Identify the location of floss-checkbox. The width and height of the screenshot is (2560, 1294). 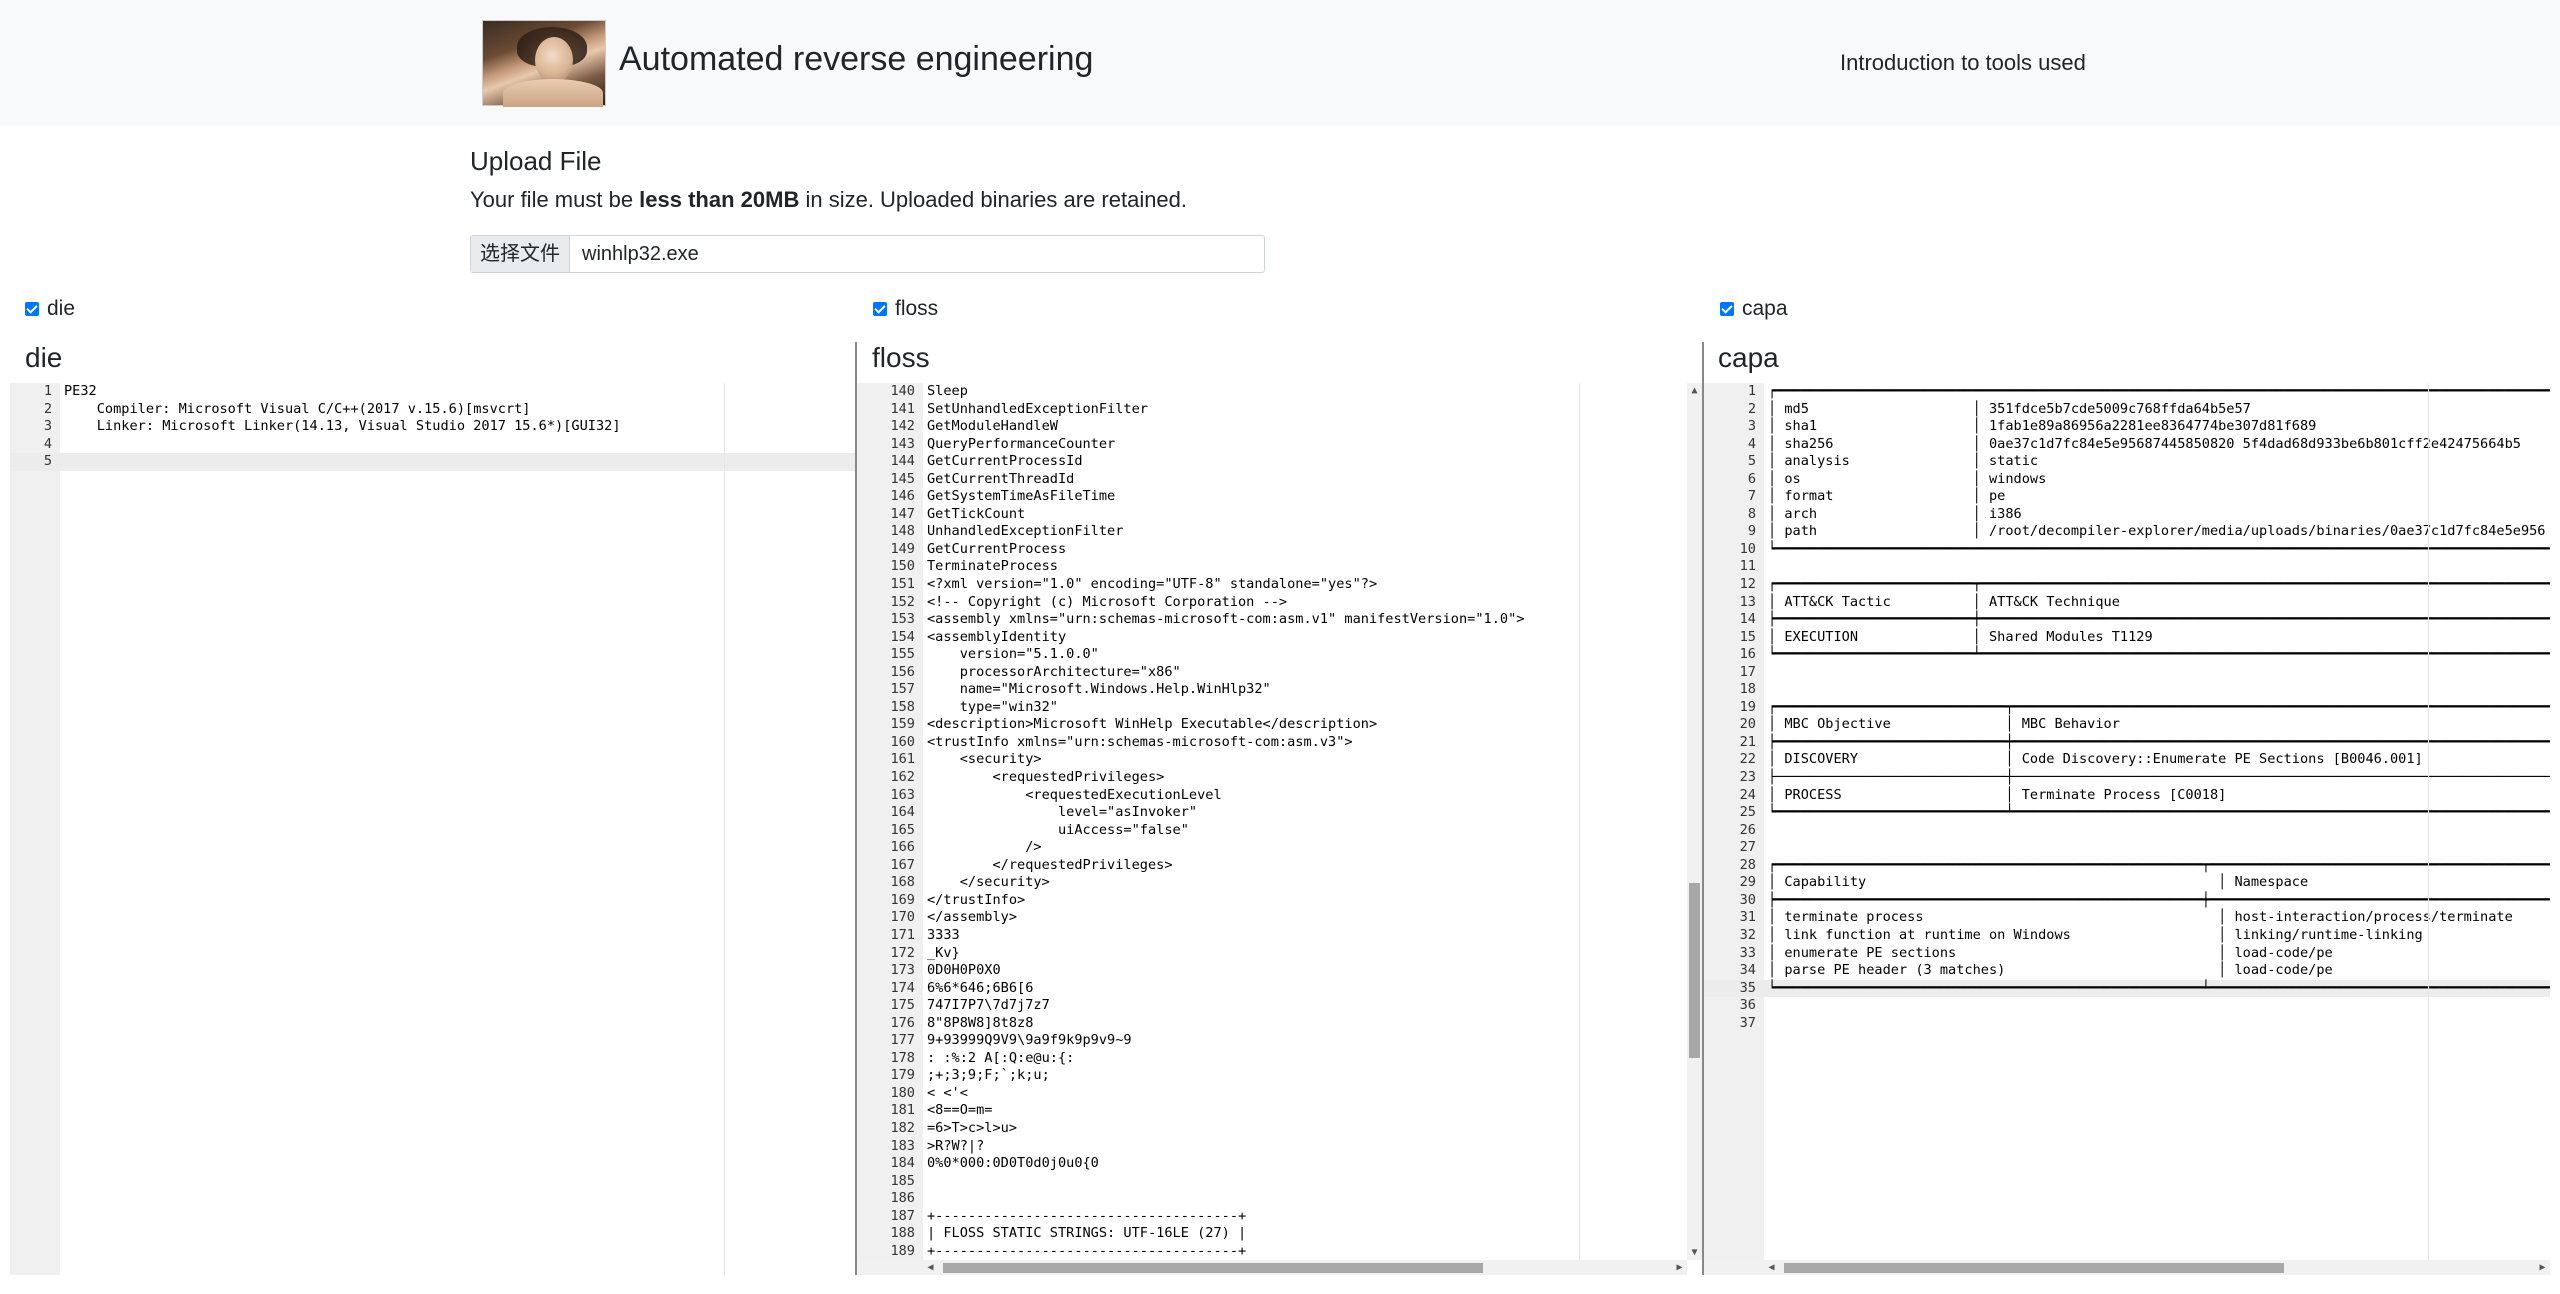
(880, 309).